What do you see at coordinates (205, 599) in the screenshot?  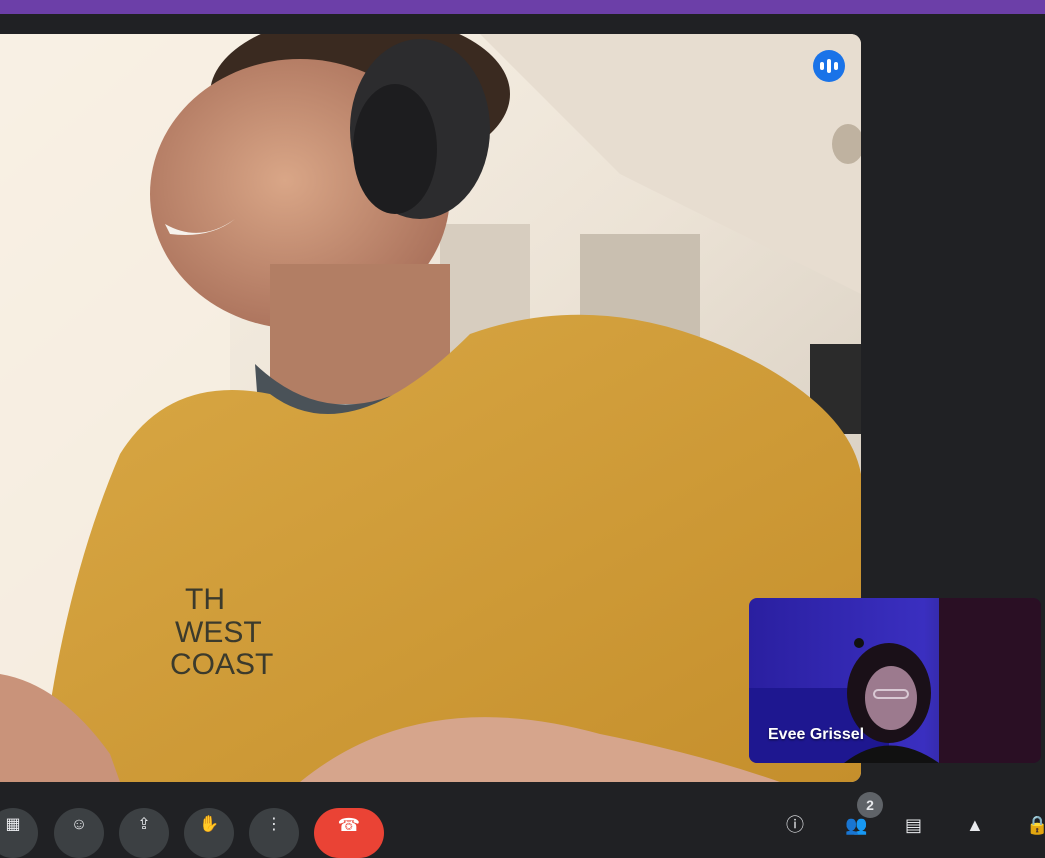 I see `svg-text: TH` at bounding box center [205, 599].